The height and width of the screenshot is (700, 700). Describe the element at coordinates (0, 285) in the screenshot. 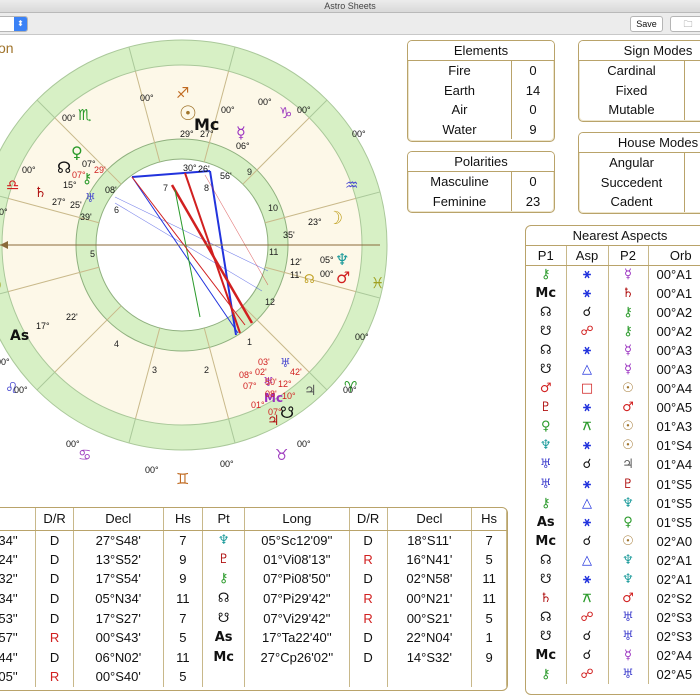

I see `zodiac-sign-icon: ♍` at that location.